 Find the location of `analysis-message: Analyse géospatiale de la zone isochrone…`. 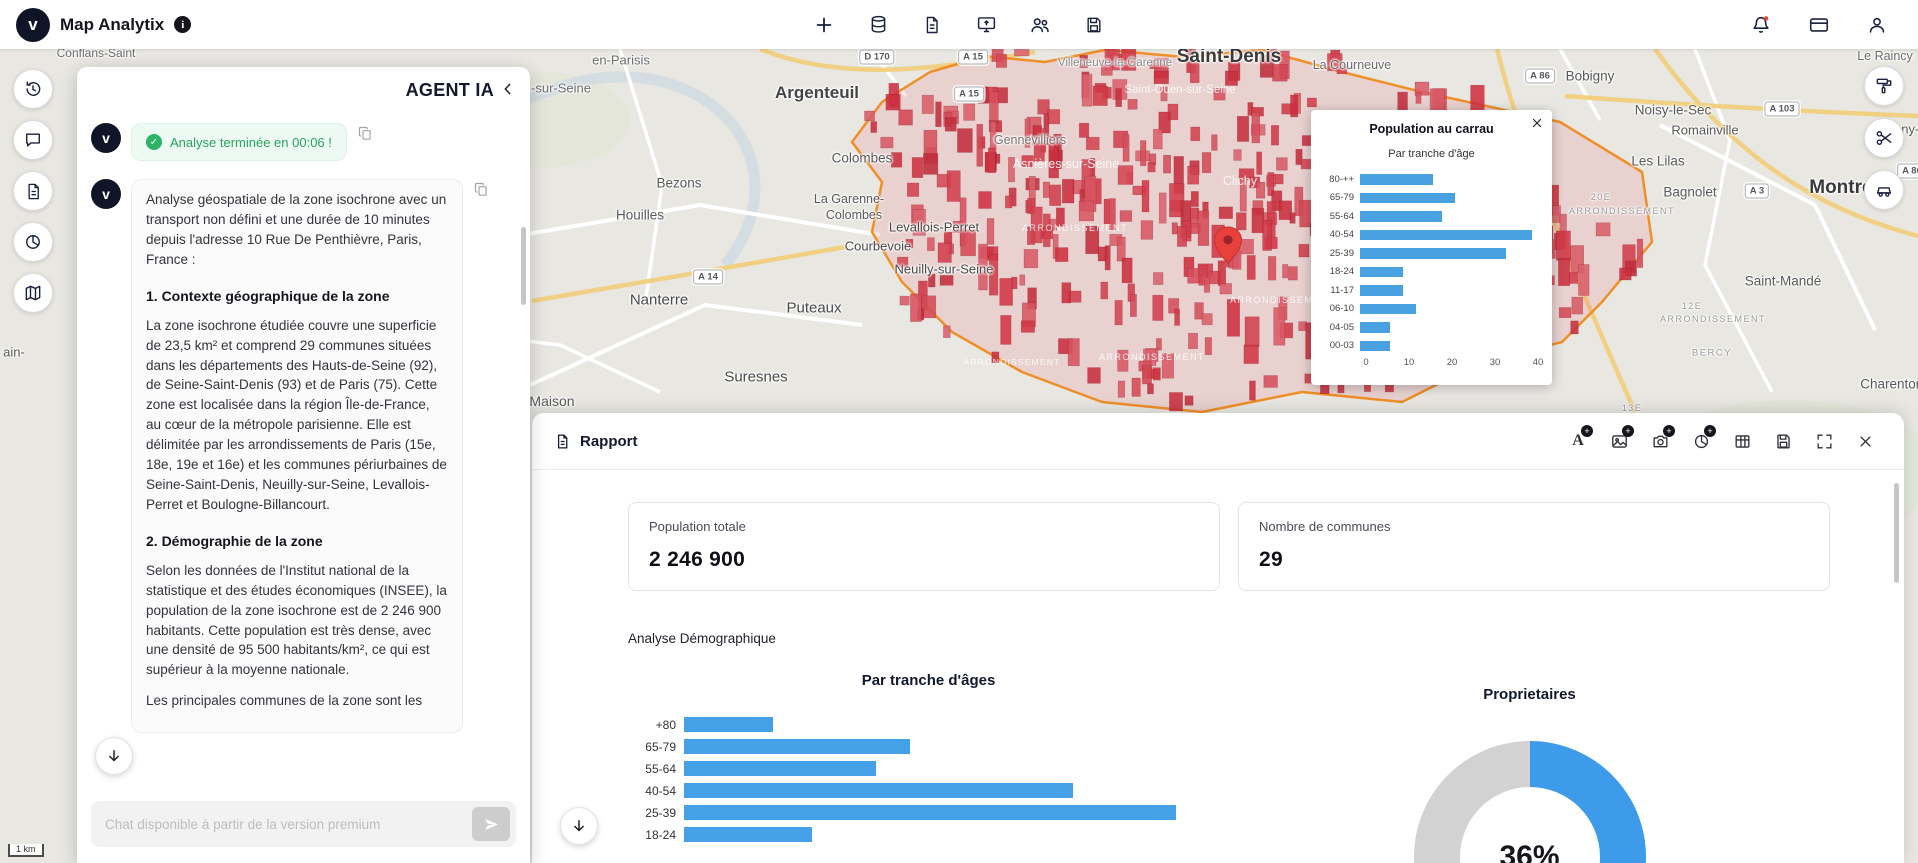

analysis-message: Analyse géospatiale de la zone isochrone… is located at coordinates (297, 456).